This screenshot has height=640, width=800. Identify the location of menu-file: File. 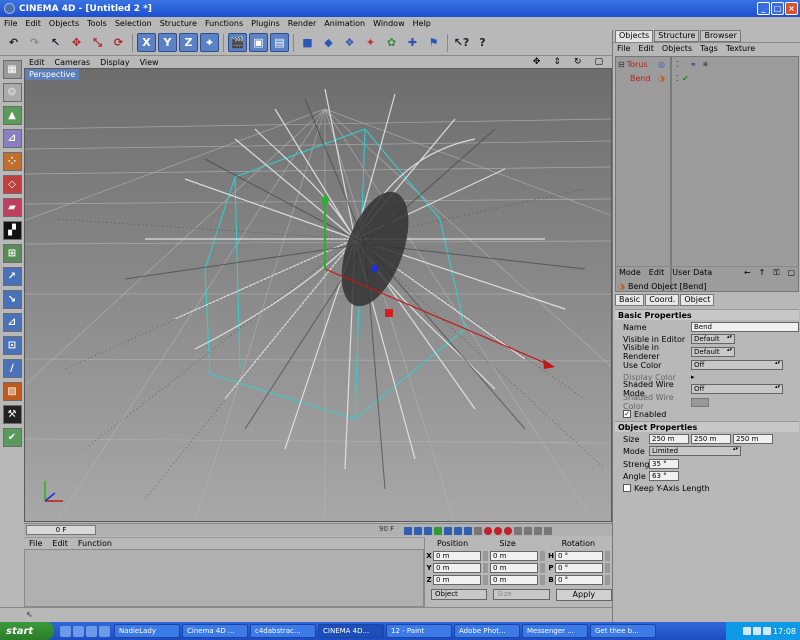
(10, 23).